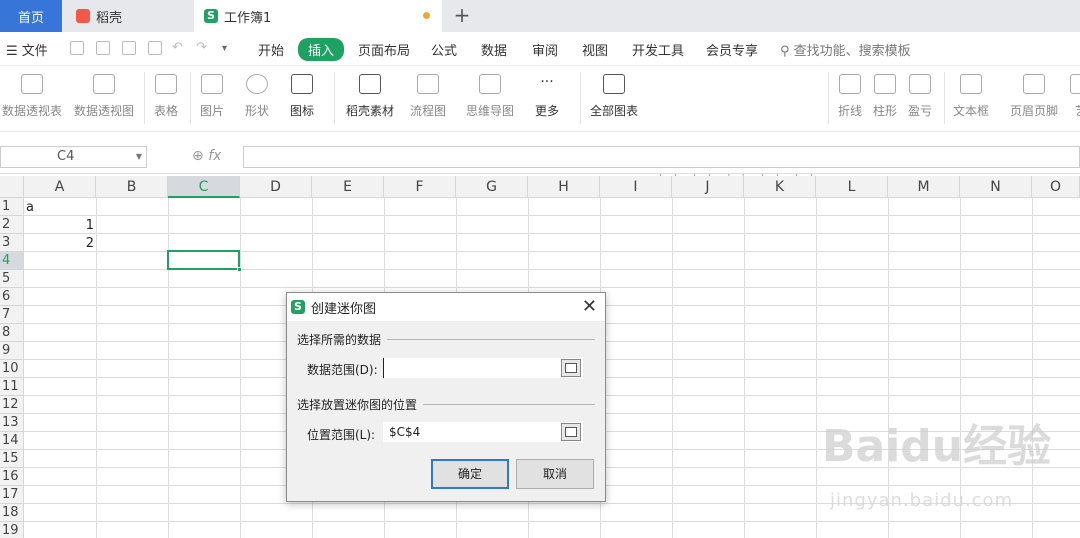 The width and height of the screenshot is (1080, 538). Describe the element at coordinates (462, 15) in the screenshot. I see `new-tab-button: +` at that location.